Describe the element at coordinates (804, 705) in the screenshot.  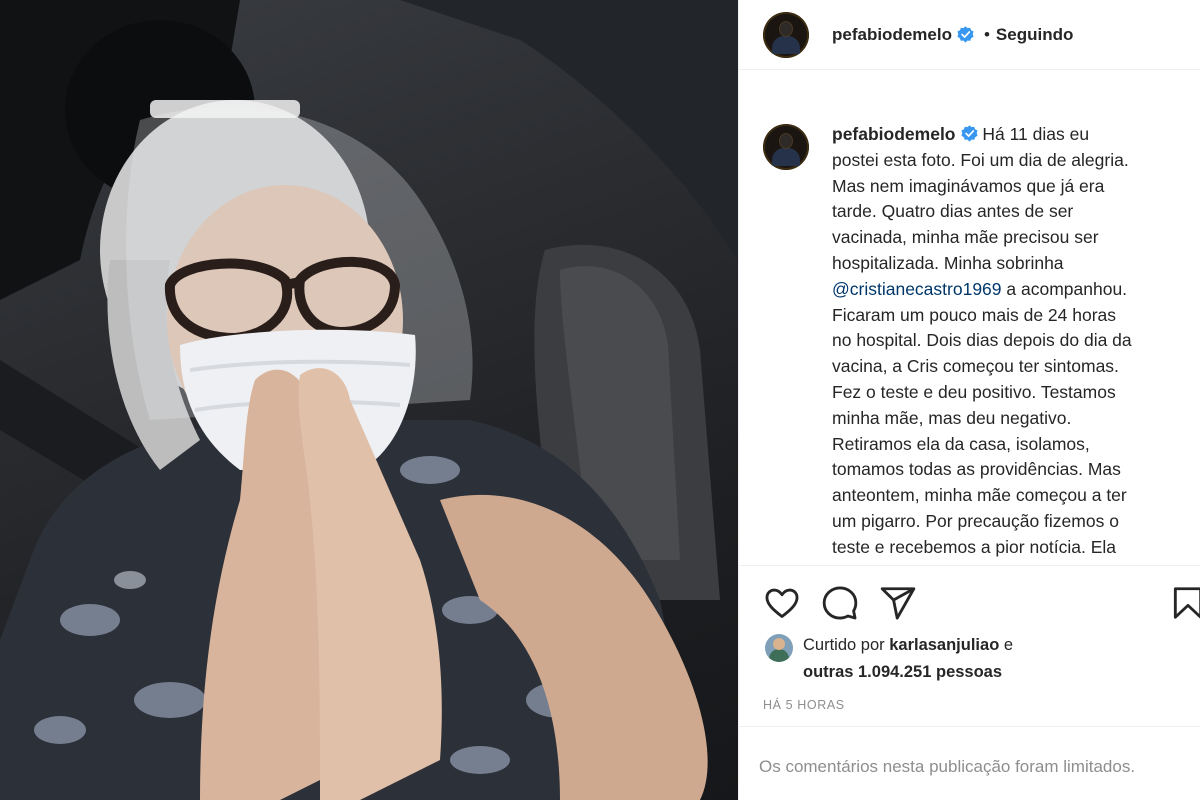
I see `post-timestamp: HÁ 5 HORAS` at that location.